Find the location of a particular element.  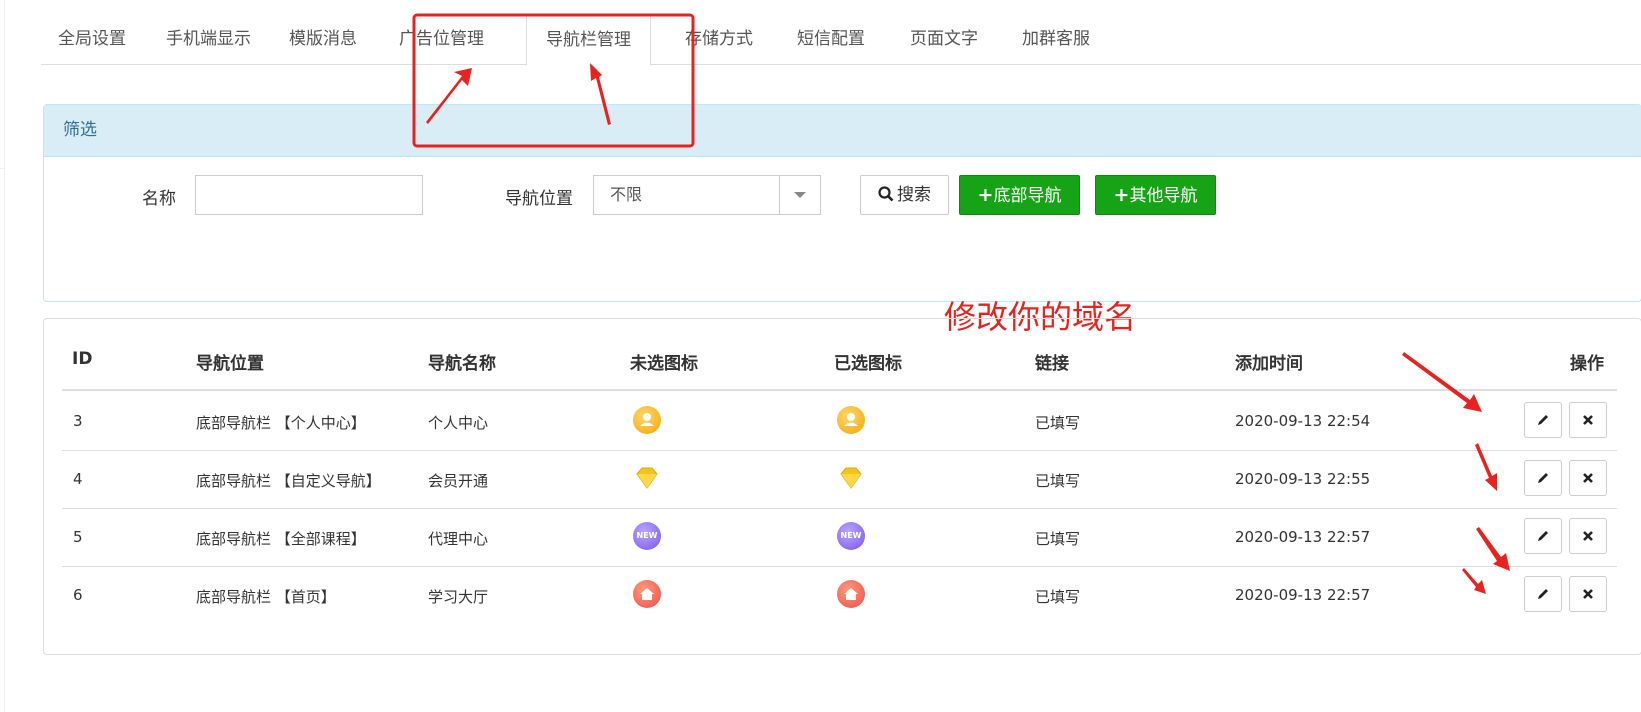

search-button: 搜索 is located at coordinates (904, 195).